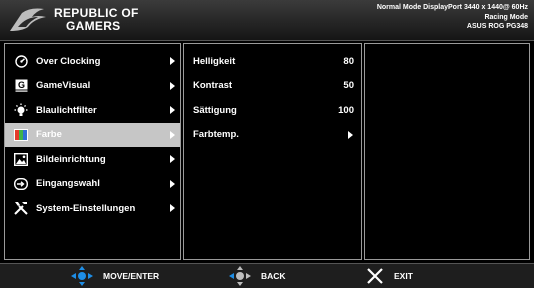  I want to click on submenu-item-farbtemp: Farbtemp., so click(272, 135).